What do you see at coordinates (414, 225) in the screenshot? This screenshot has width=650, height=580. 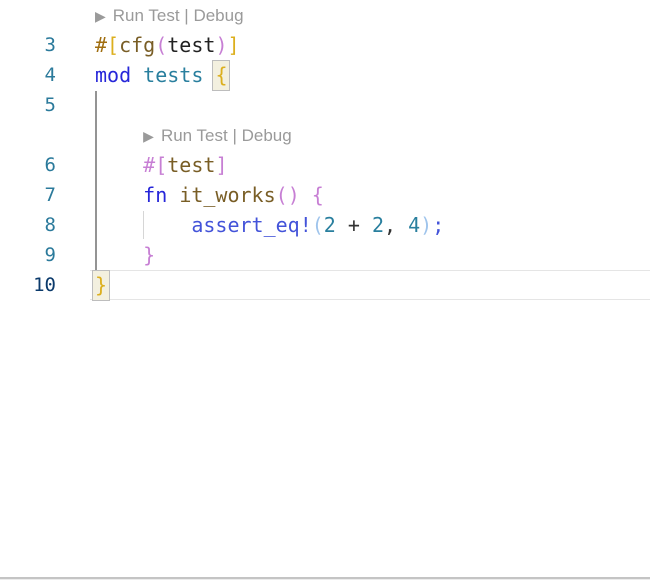 I see `code-token: 4` at bounding box center [414, 225].